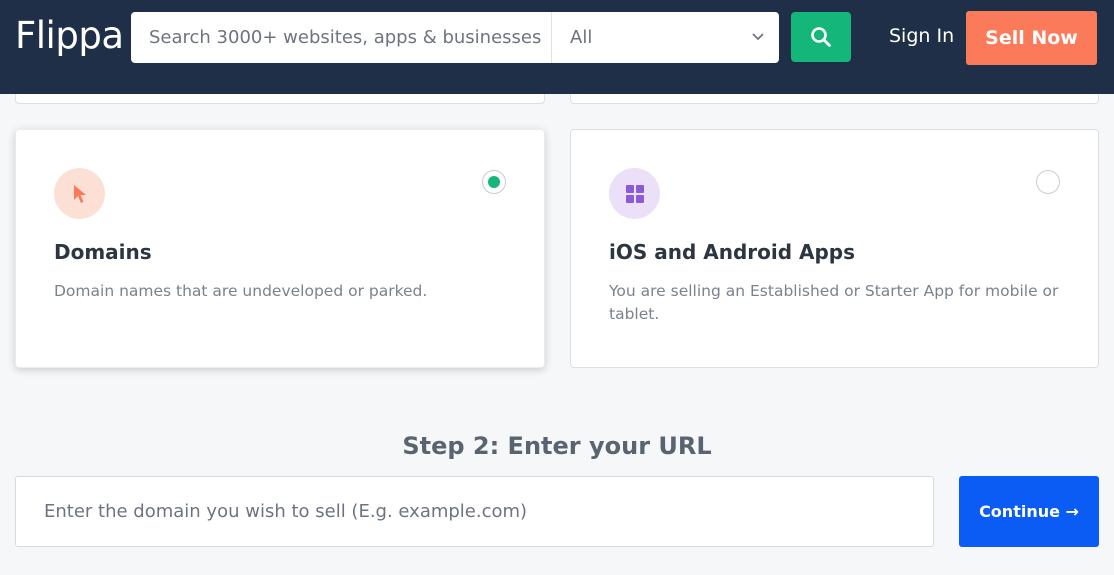  I want to click on apps-icon-badge, so click(634, 193).